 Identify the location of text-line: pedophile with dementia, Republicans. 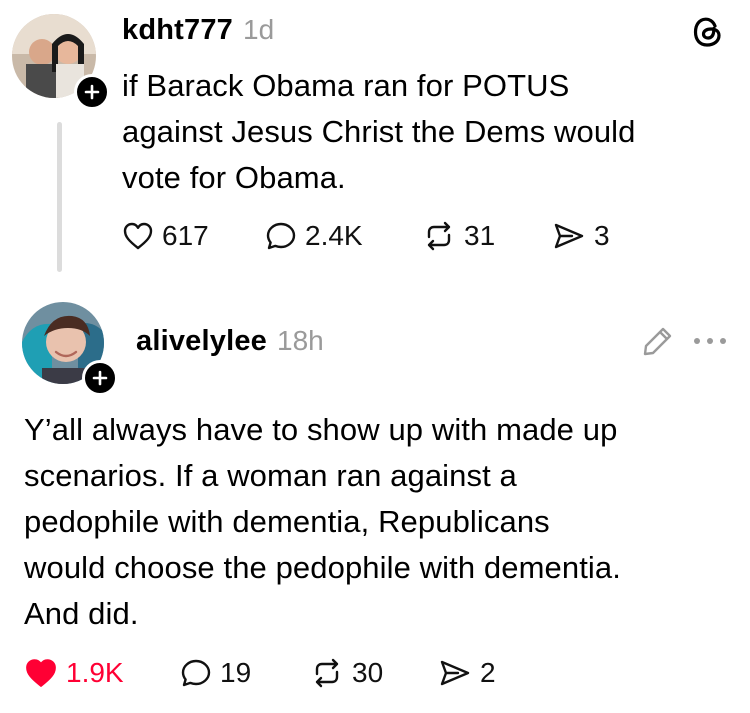
(287, 521).